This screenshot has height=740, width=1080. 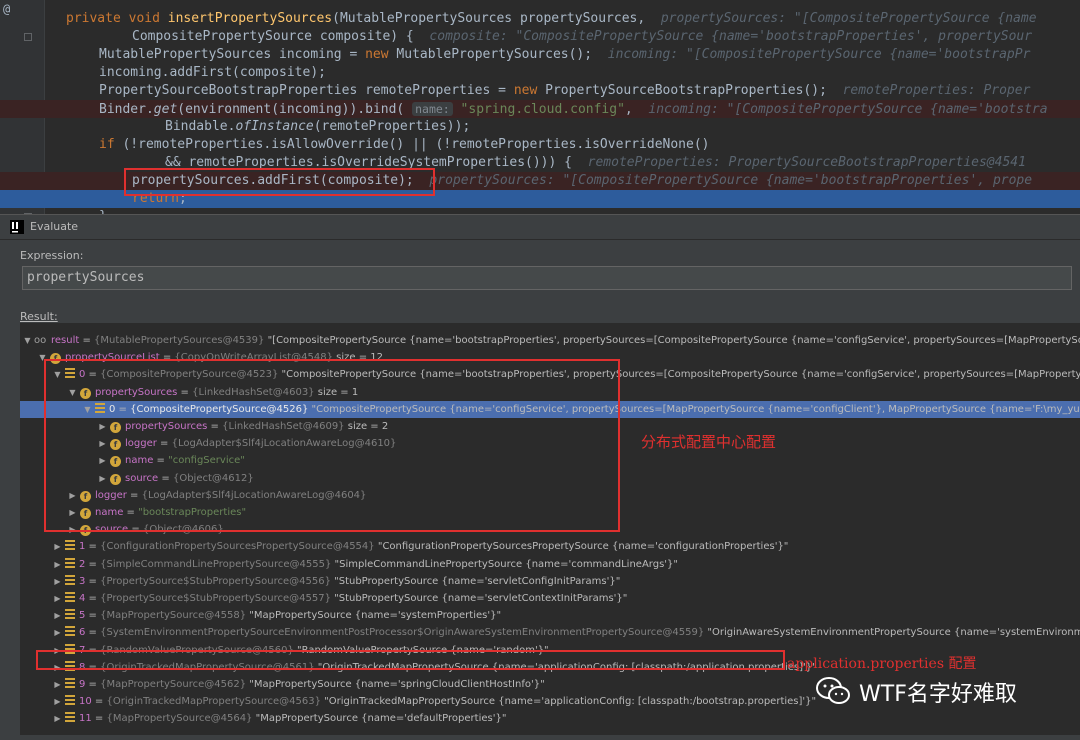 What do you see at coordinates (85, 719) in the screenshot?
I see `node-name: 11` at bounding box center [85, 719].